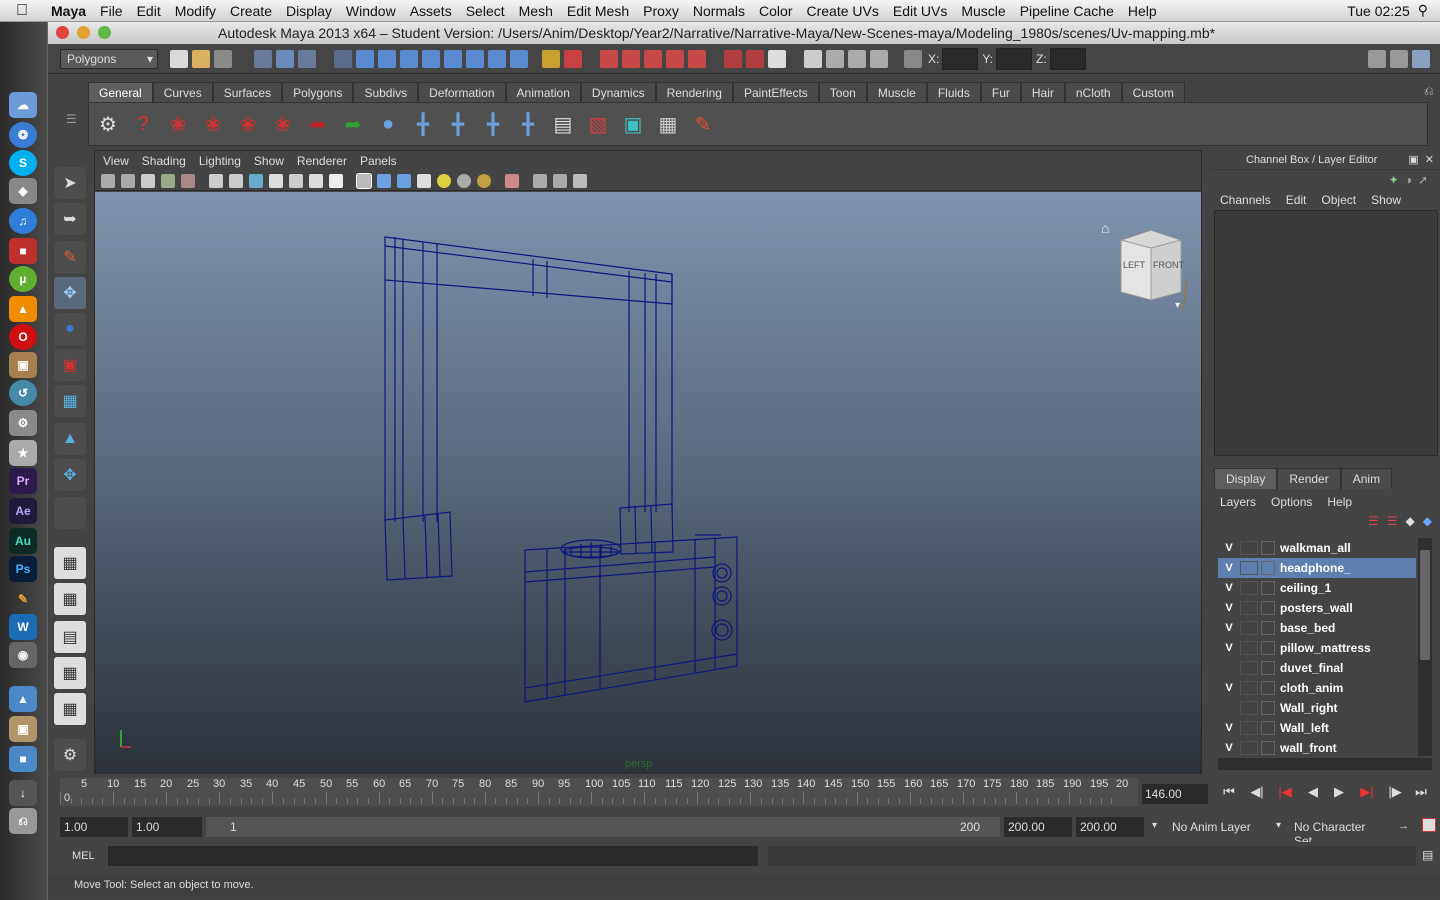  Describe the element at coordinates (675, 58) in the screenshot. I see `snap-to-view-plane-icon` at that location.